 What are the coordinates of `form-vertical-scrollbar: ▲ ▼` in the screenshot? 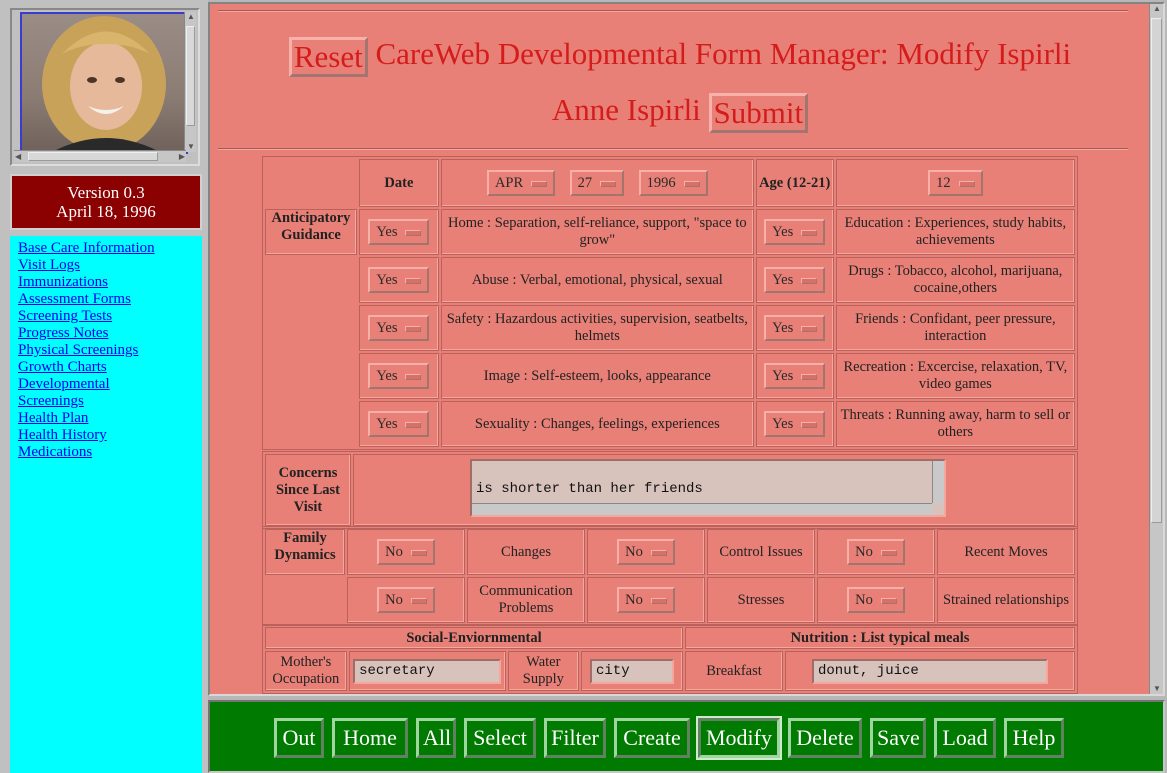 It's located at (1156, 349).